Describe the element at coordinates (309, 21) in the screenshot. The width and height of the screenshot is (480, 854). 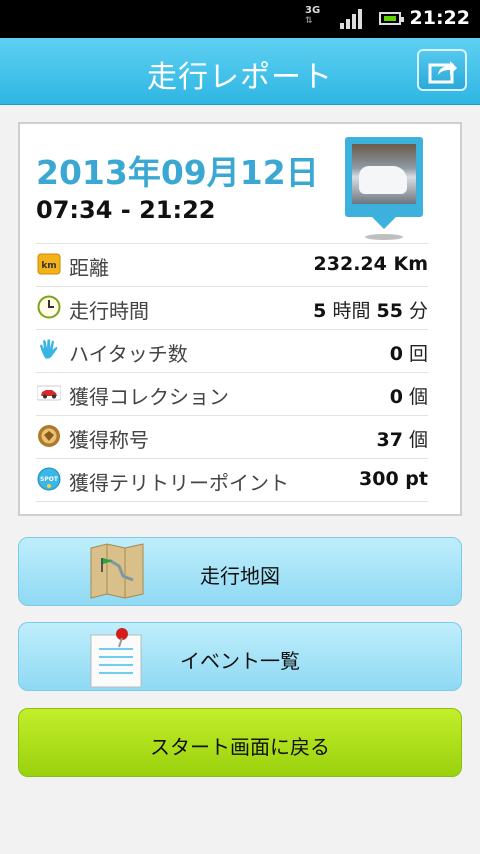
I see `data-arrows-icon: ⇅` at that location.